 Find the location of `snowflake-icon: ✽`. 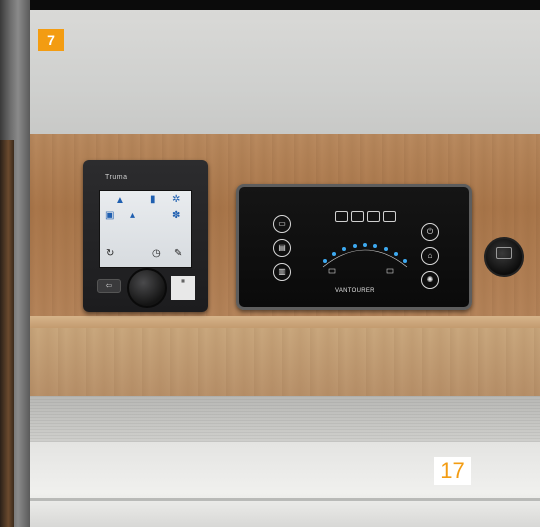

snowflake-icon: ✽ is located at coordinates (176, 215).